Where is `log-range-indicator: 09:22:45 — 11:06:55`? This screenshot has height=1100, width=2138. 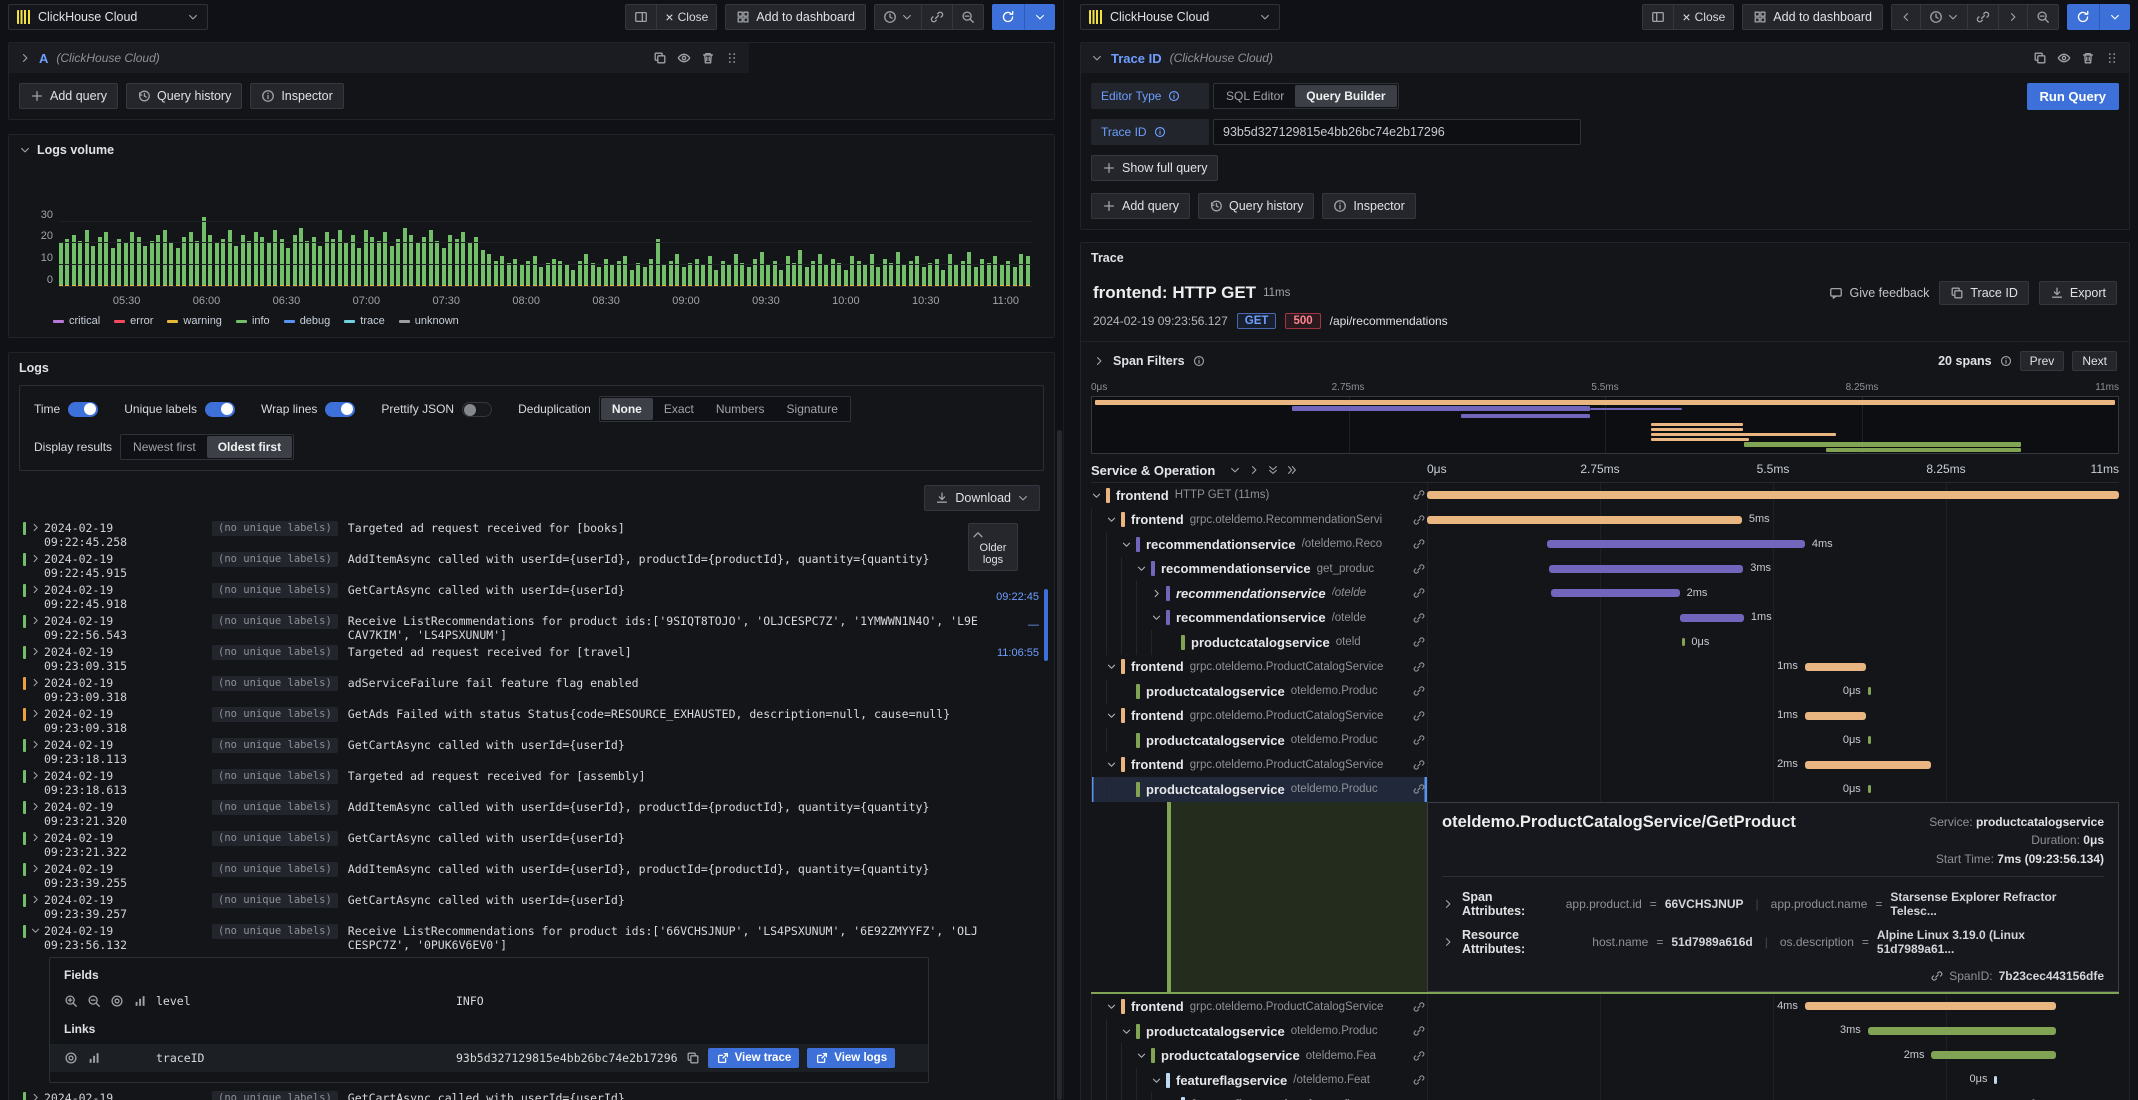
log-range-indicator: 09:22:45 — 11:06:55 is located at coordinates (1022, 625).